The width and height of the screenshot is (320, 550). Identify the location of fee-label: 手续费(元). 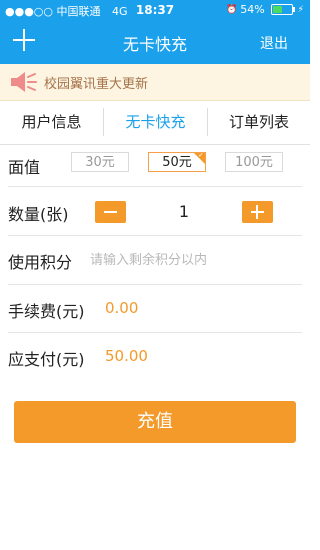
(46, 311).